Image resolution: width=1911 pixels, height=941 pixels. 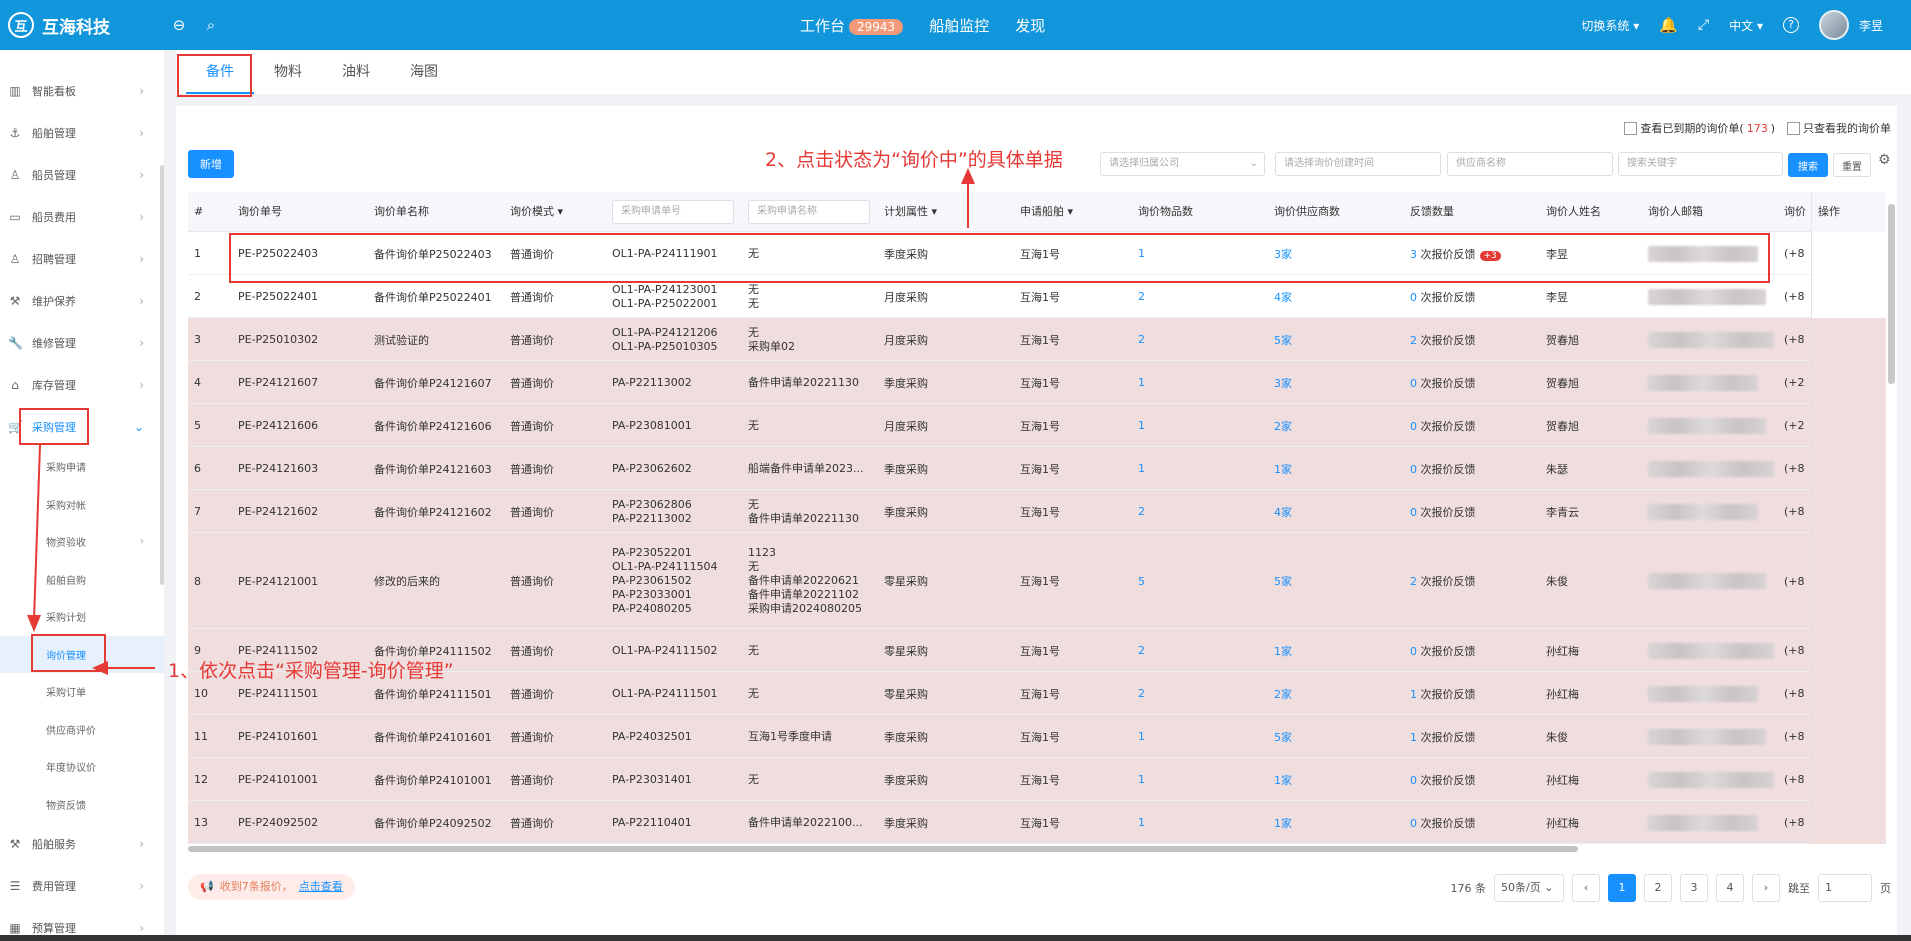 I want to click on tab-materials: 物料, so click(x=288, y=76).